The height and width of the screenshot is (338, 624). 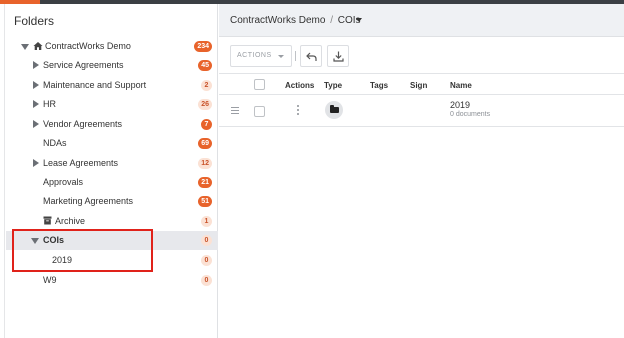 What do you see at coordinates (112, 143) in the screenshot?
I see `tree-item-ndas: NDAs 69` at bounding box center [112, 143].